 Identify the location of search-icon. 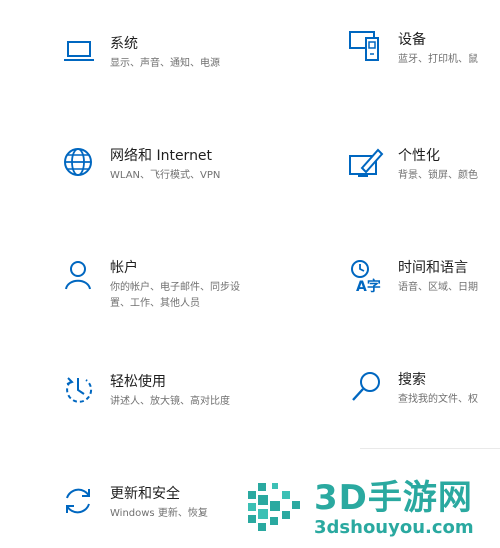
(368, 388).